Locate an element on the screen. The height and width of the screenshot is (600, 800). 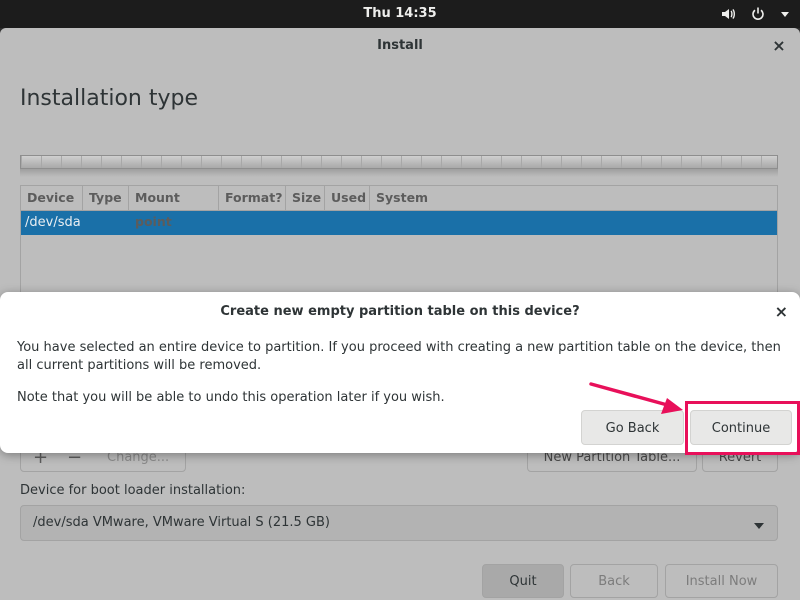
column-header-format: Format? is located at coordinates (252, 198).